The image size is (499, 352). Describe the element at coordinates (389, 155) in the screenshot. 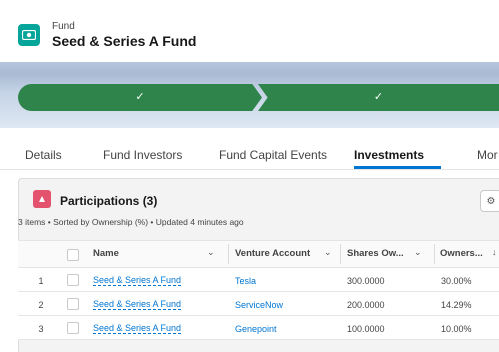

I see `tab-investments: Investments` at that location.